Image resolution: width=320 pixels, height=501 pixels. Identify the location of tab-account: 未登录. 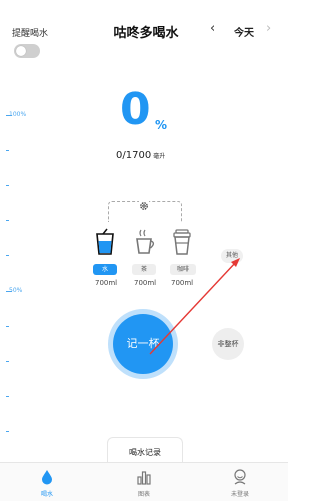
(240, 482).